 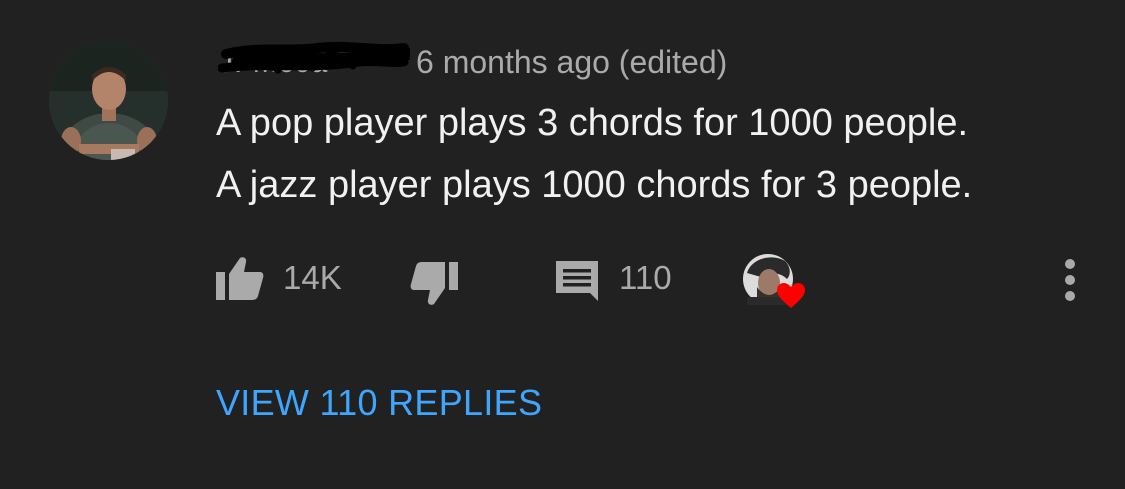 I want to click on comment-header: J. Mcca 6 months ago (edited), so click(x=472, y=62).